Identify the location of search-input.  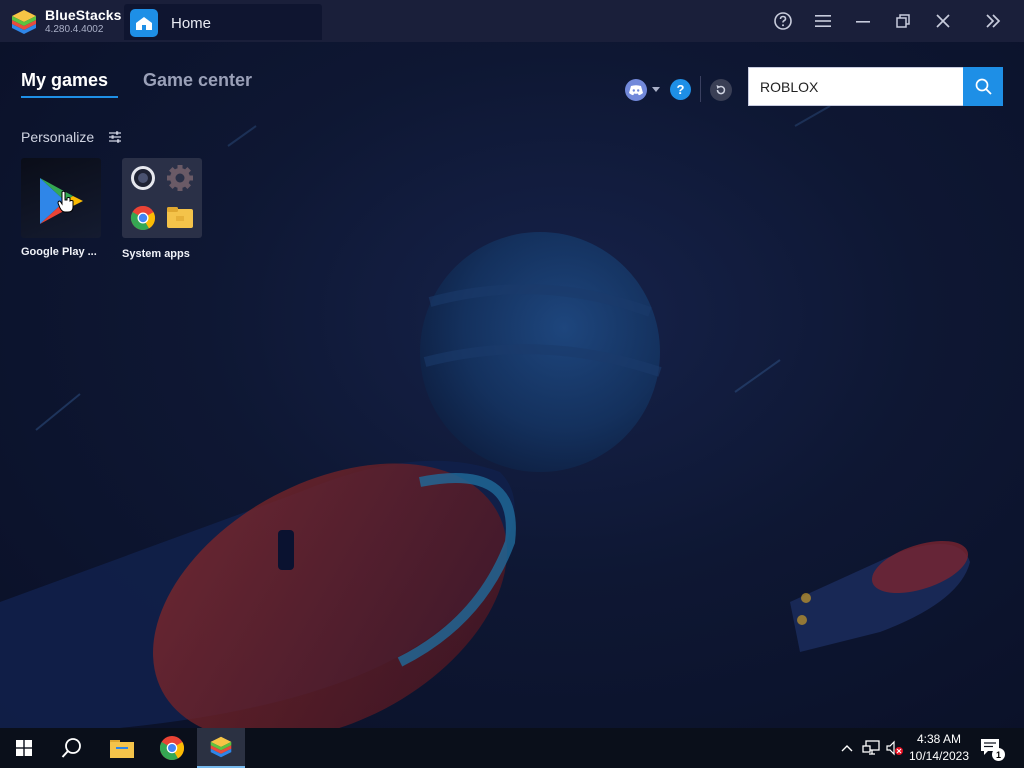
(856, 86).